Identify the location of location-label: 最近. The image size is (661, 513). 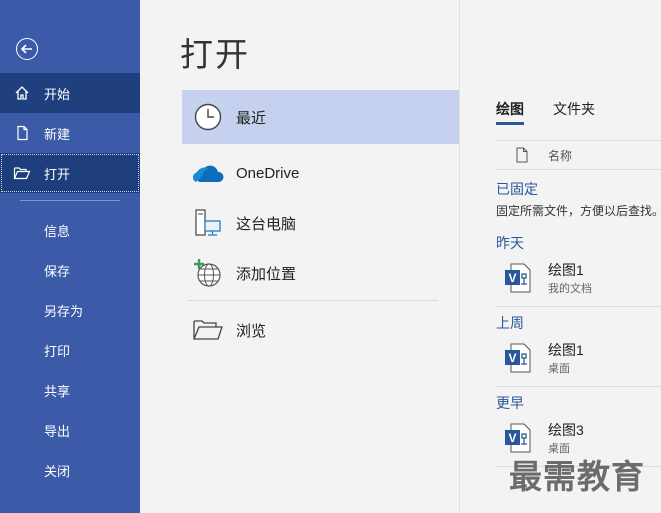
(251, 118).